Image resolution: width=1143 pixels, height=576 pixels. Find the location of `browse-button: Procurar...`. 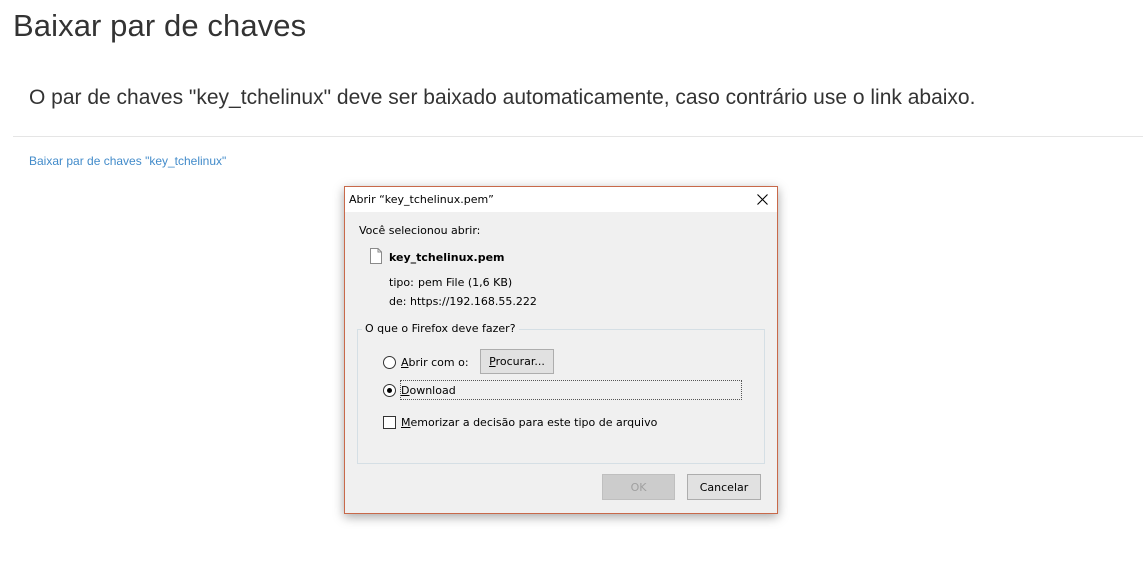

browse-button: Procurar... is located at coordinates (517, 361).